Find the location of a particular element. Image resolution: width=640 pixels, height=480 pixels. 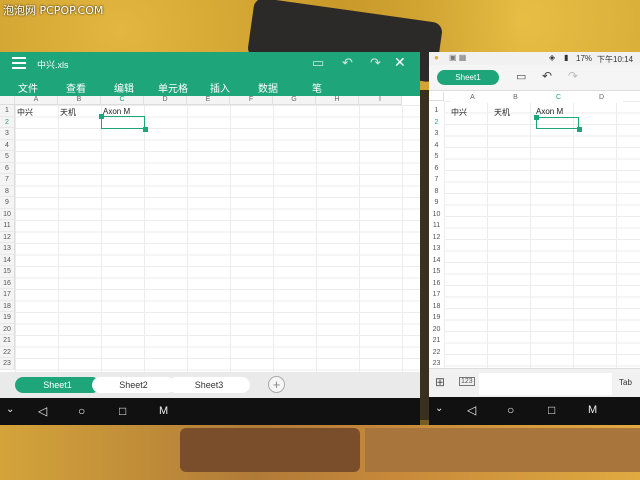

add-sheet-button: + is located at coordinates (276, 384).